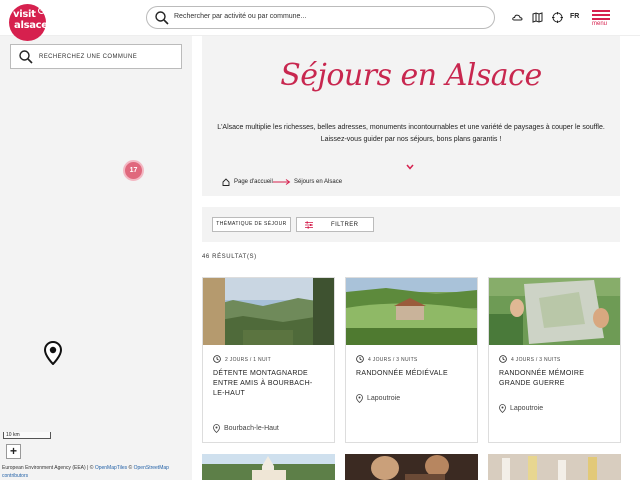 The height and width of the screenshot is (480, 640). I want to click on arrow-right-icon, so click(282, 182).